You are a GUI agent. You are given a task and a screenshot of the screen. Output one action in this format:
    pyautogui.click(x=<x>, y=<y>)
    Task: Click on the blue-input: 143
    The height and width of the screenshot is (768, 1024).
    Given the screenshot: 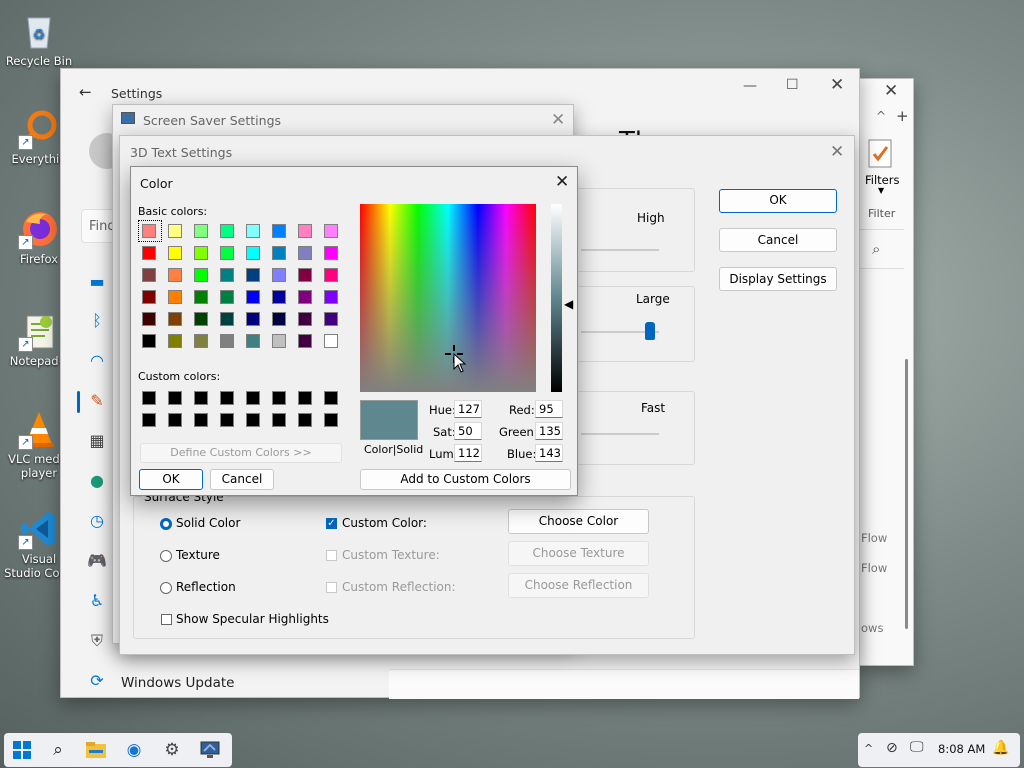 What is the action you would take?
    pyautogui.click(x=549, y=453)
    